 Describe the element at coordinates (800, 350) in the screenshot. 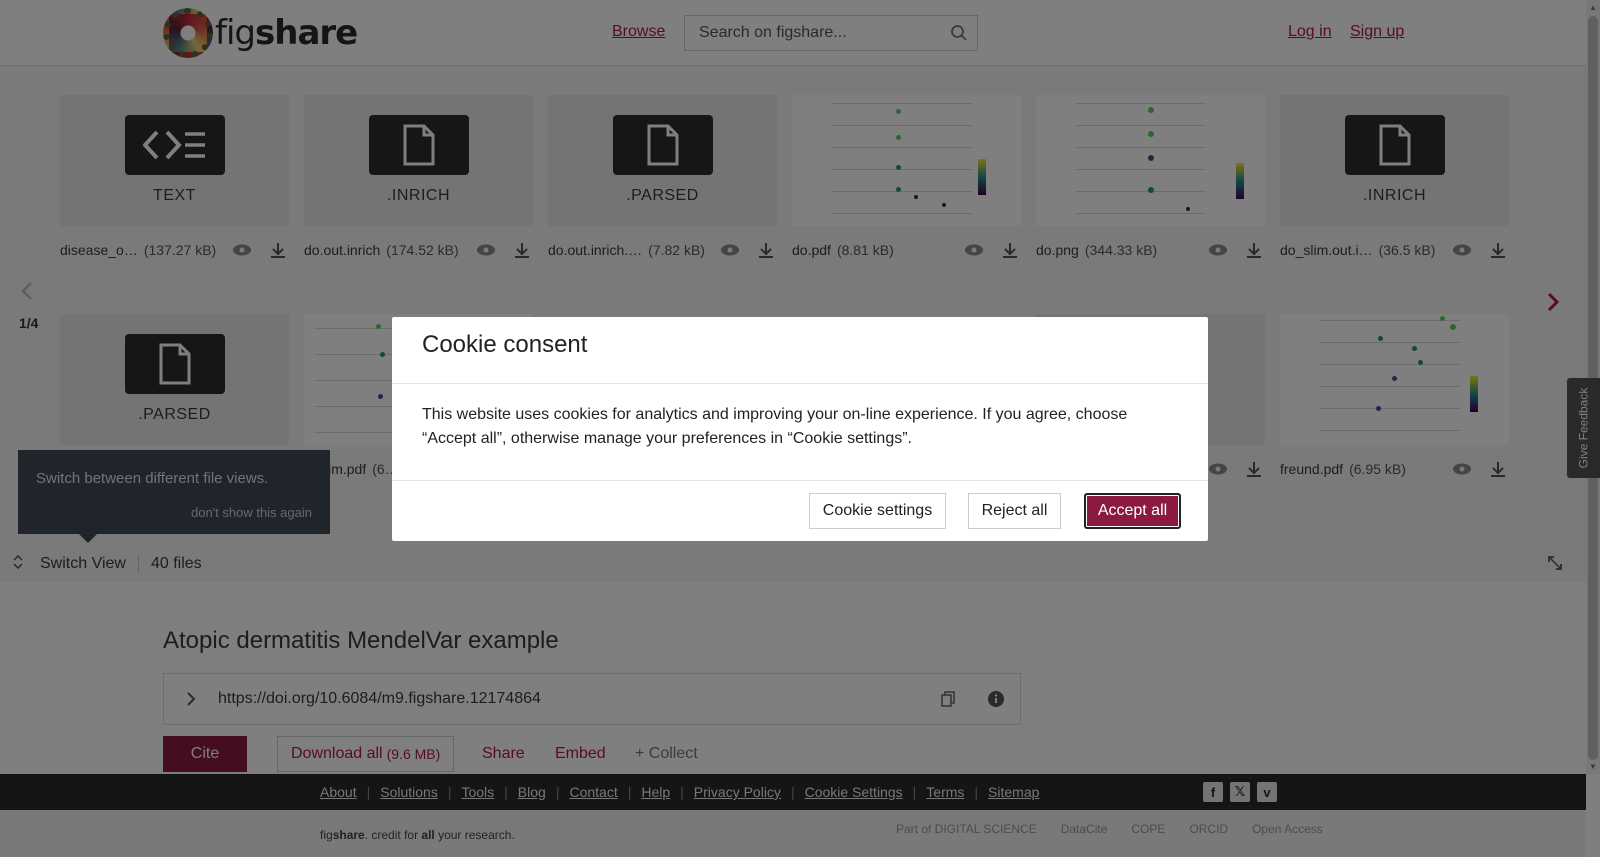

I see `modal-header: Cookie consent` at that location.